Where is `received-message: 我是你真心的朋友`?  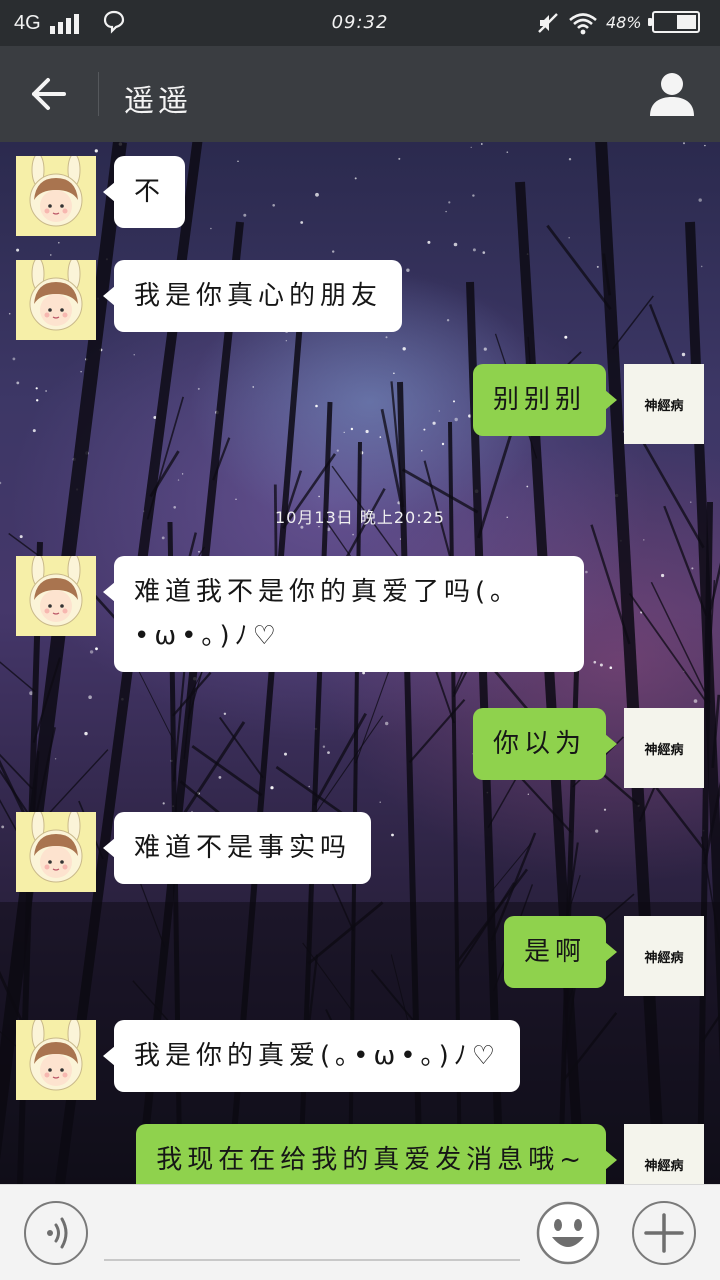 received-message: 我是你真心的朋友 is located at coordinates (252, 296).